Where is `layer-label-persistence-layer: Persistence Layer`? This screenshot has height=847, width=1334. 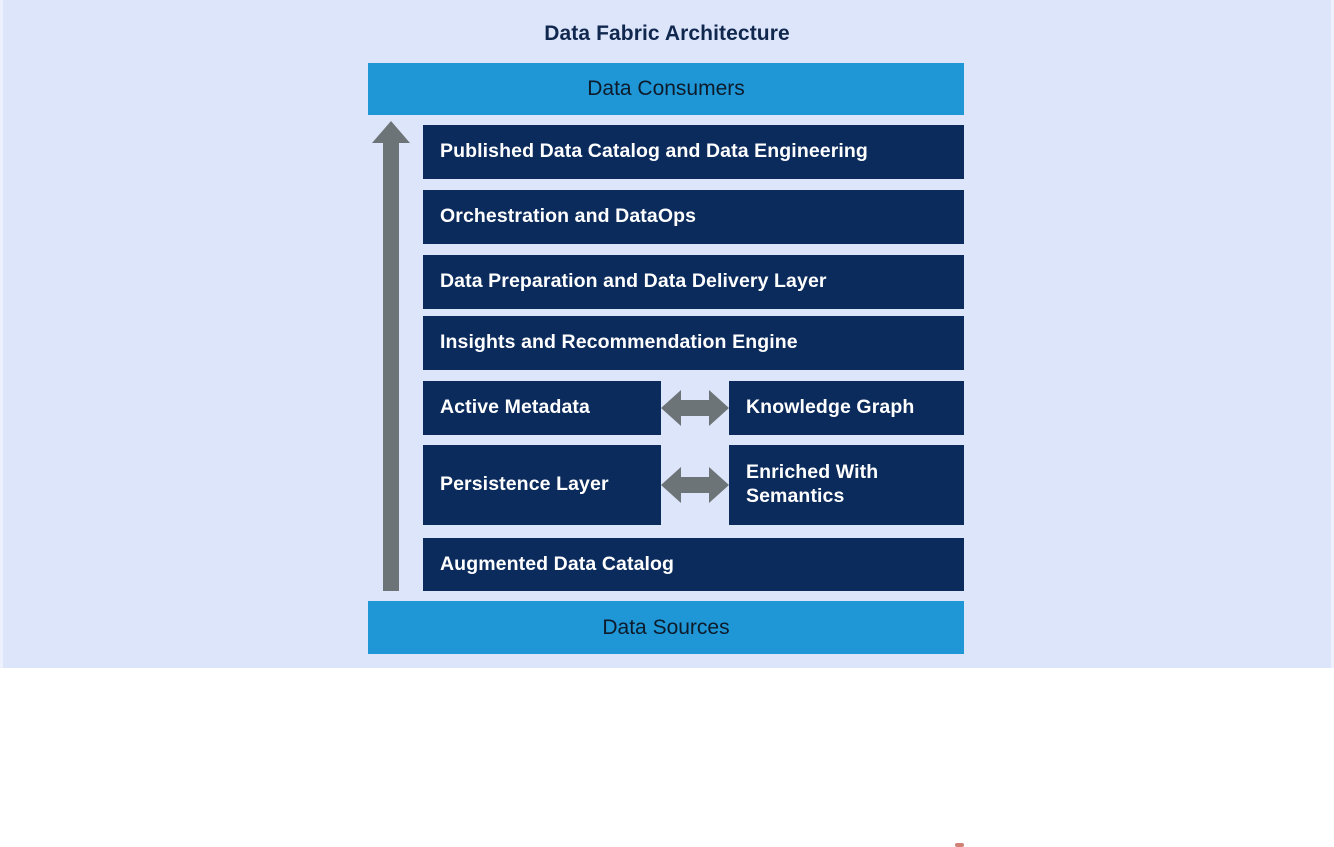
layer-label-persistence-layer: Persistence Layer is located at coordinates (524, 484).